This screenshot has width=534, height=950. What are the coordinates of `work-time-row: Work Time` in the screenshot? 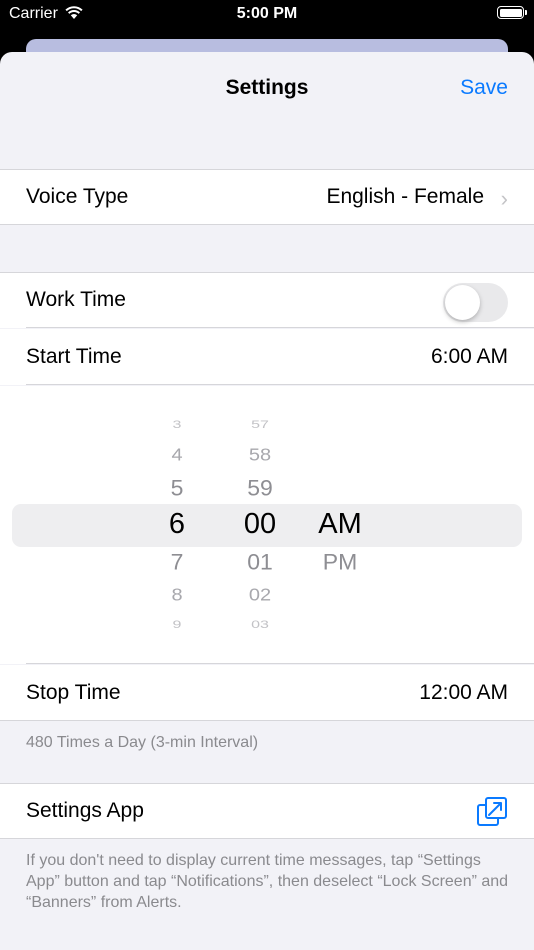 It's located at (267, 300).